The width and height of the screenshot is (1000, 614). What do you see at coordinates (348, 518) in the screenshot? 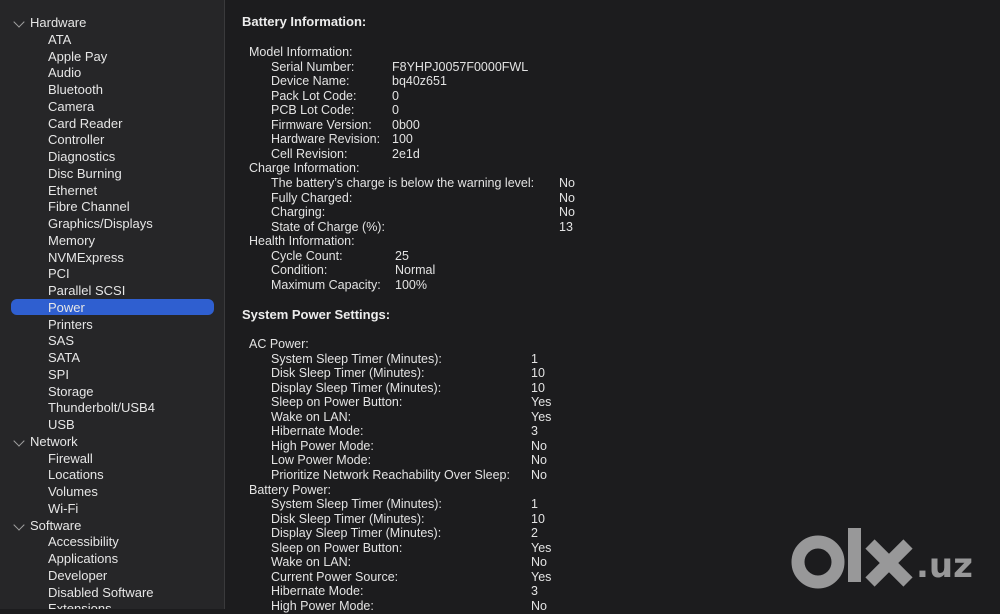
I see `battery-power-row-key: Disk Sleep Timer (Minutes):` at bounding box center [348, 518].